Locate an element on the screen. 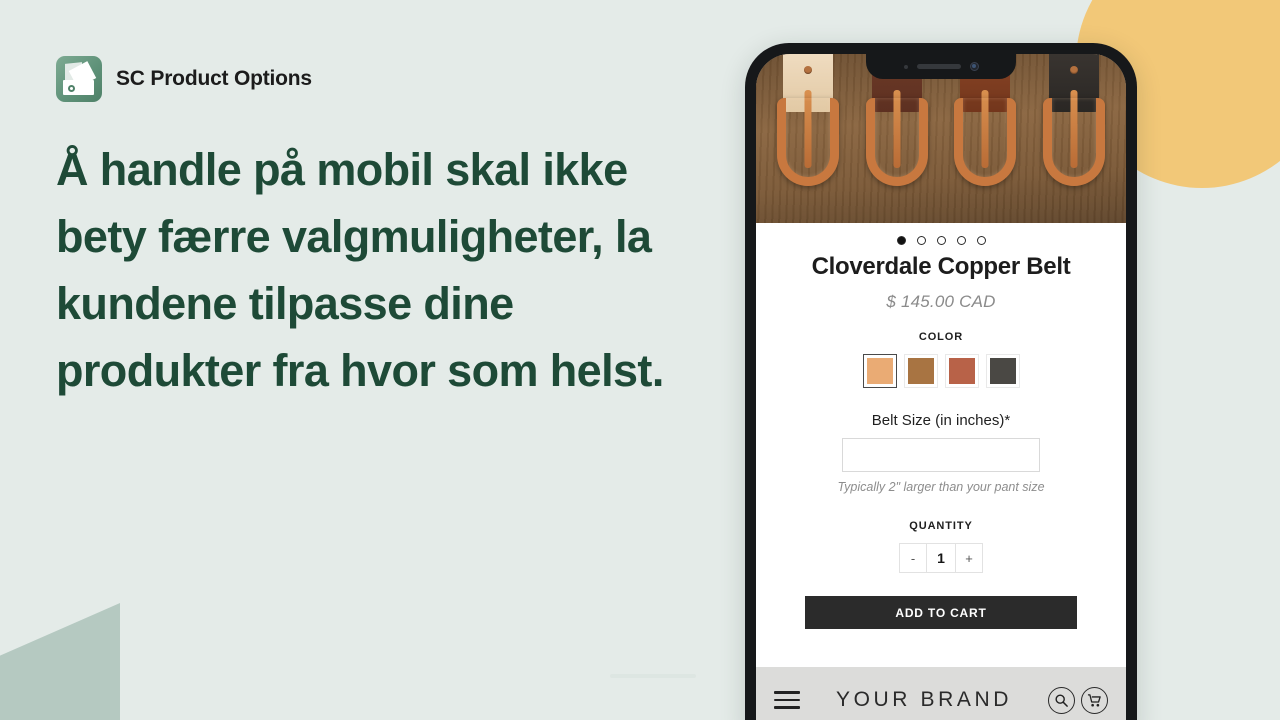  quantity-stepper: - 1 + is located at coordinates (941, 558).